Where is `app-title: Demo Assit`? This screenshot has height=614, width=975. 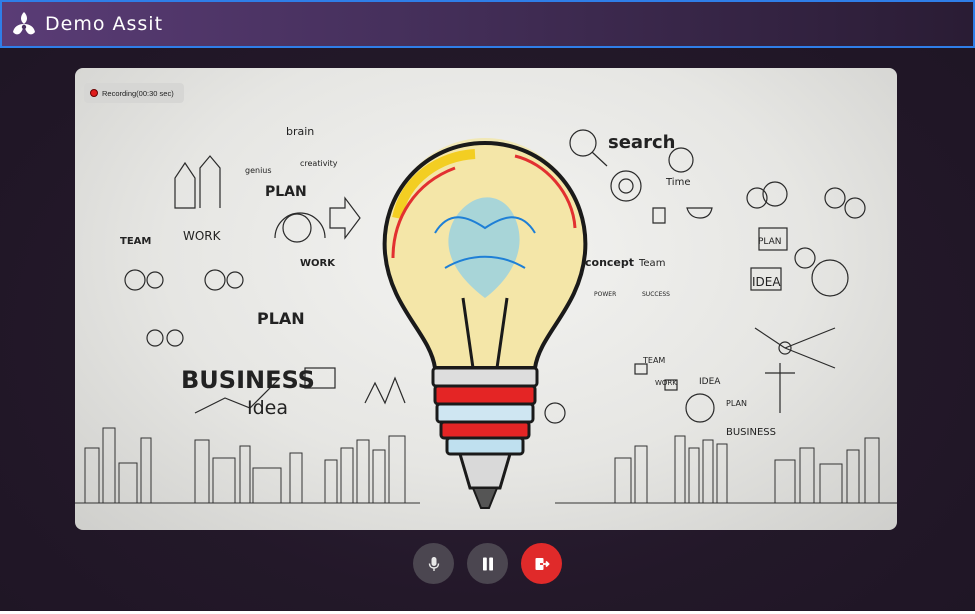 app-title: Demo Assit is located at coordinates (104, 24).